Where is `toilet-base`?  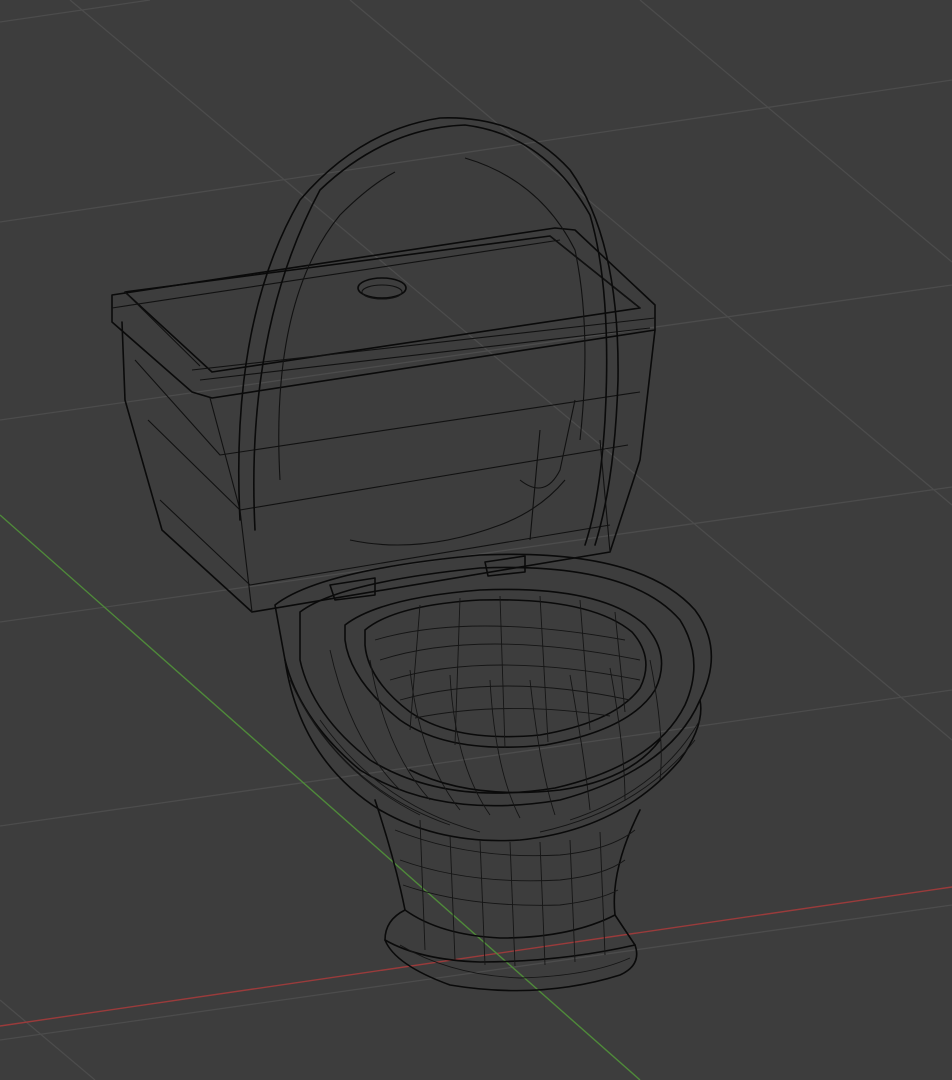 toilet-base is located at coordinates (507, 895).